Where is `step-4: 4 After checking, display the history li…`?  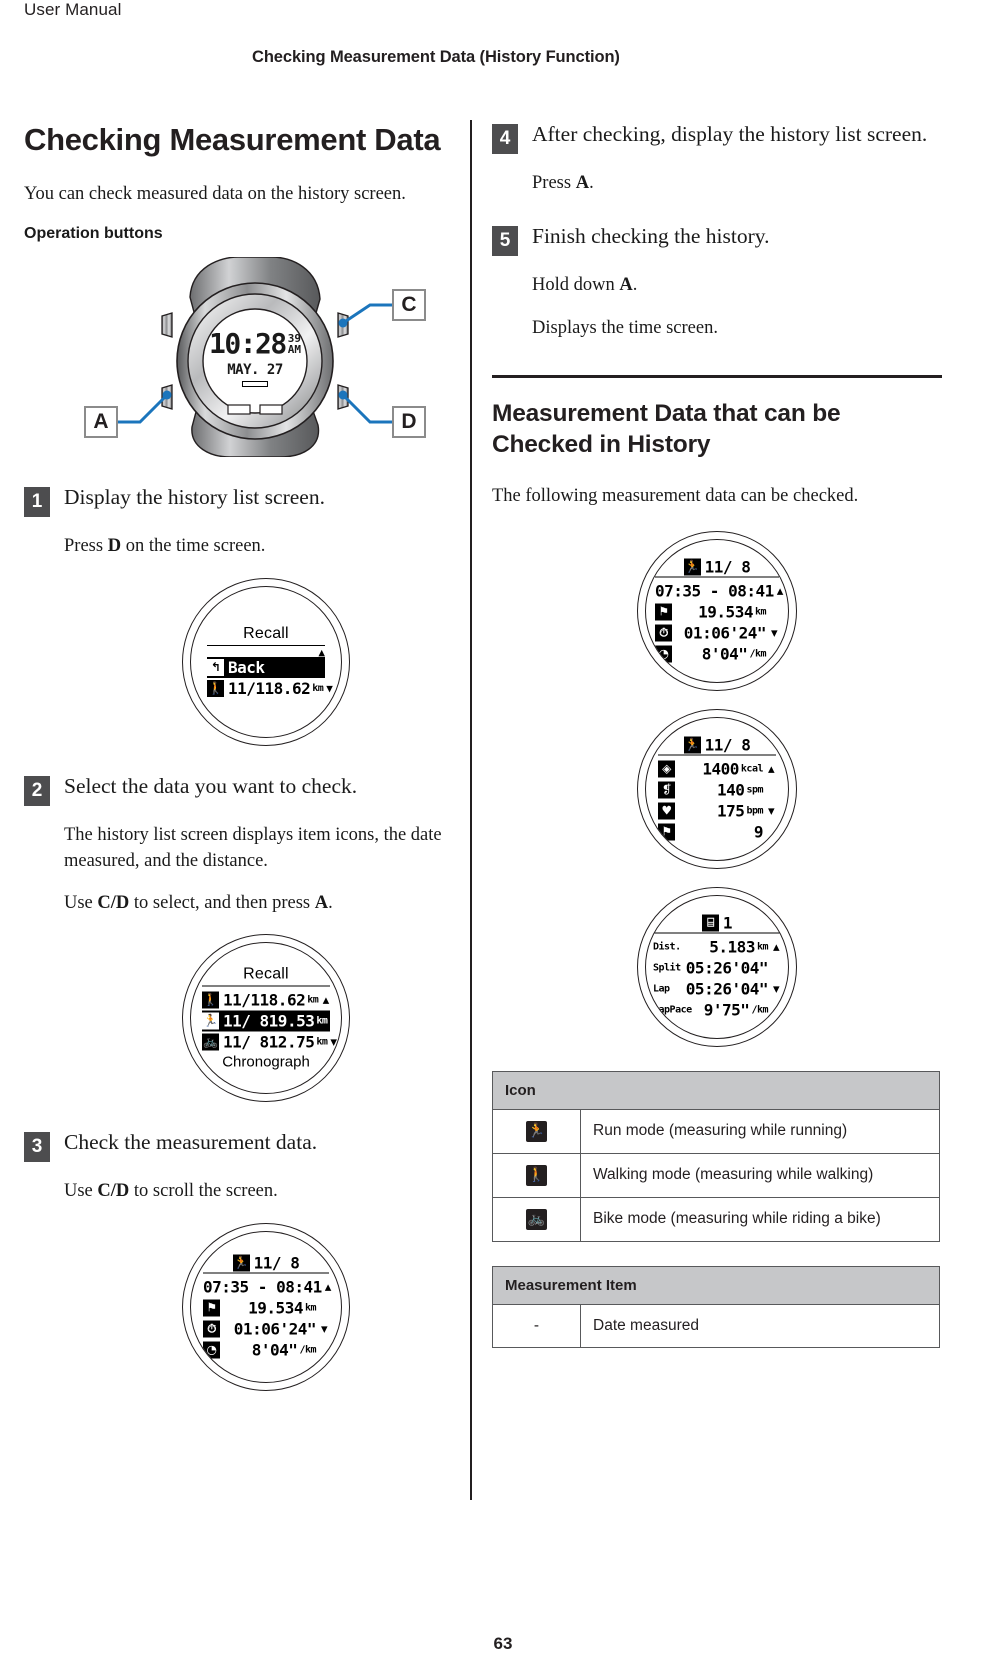 step-4: 4 After checking, display the history li… is located at coordinates (717, 137).